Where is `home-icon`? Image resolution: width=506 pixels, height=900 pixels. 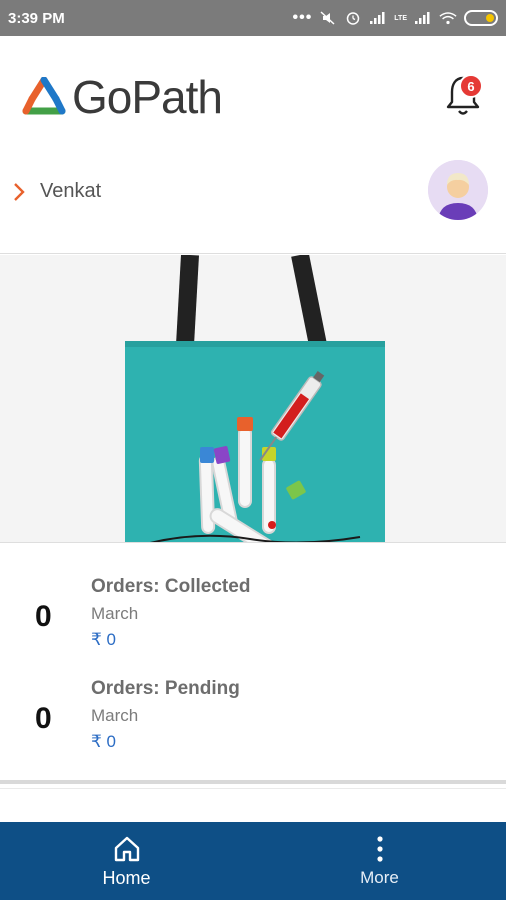
home-icon is located at coordinates (127, 849).